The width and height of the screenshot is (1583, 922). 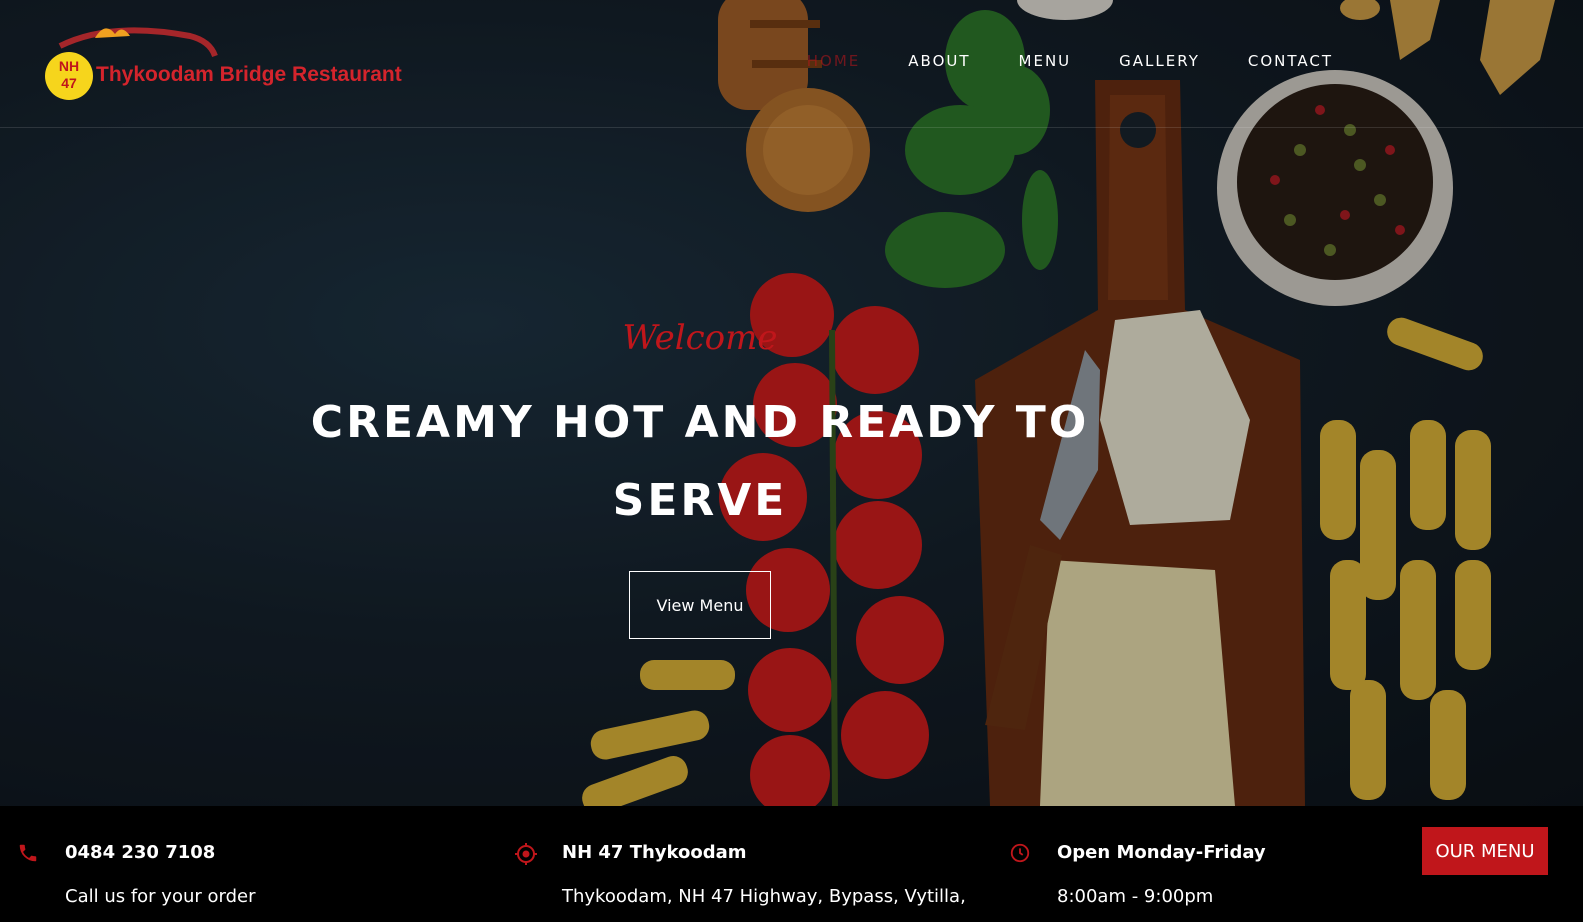 I want to click on logo-badge-line2: 47, so click(x=69, y=83).